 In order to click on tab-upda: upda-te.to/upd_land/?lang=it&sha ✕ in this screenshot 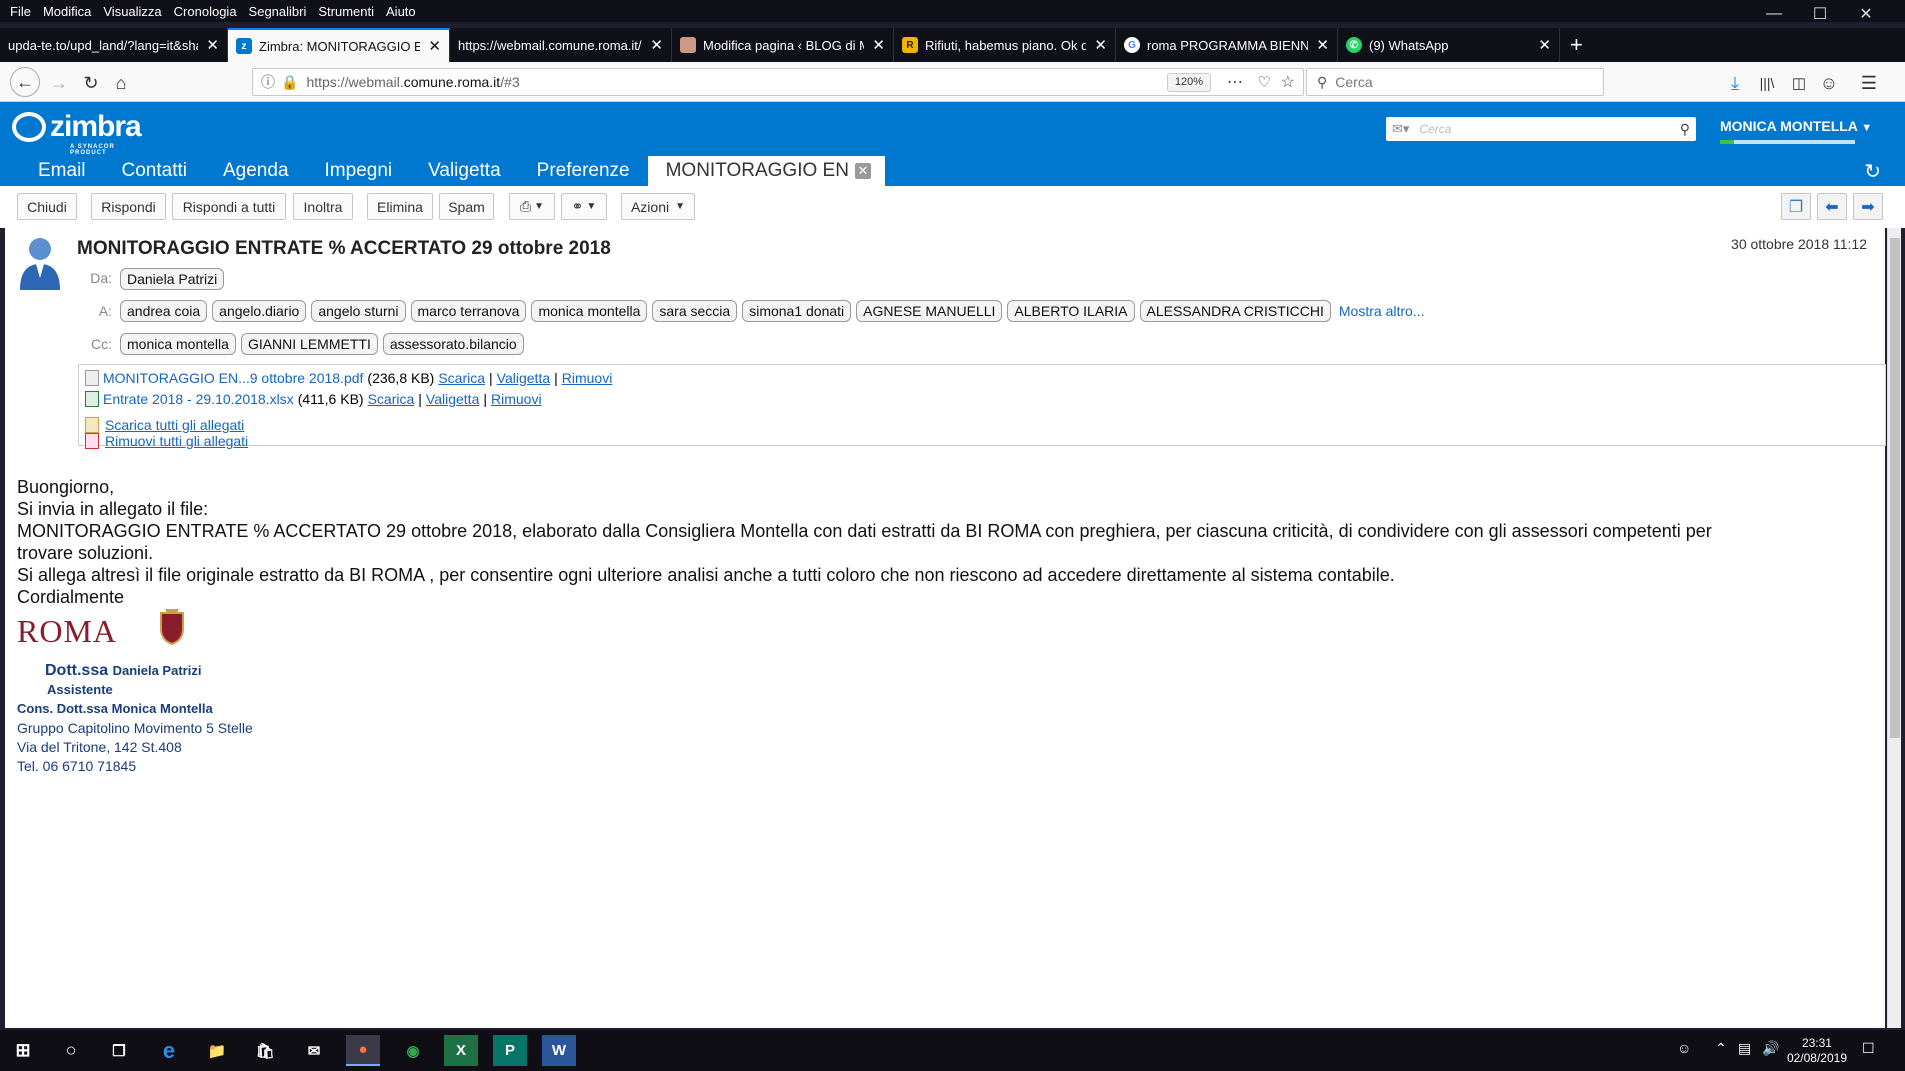, I will do `click(114, 45)`.